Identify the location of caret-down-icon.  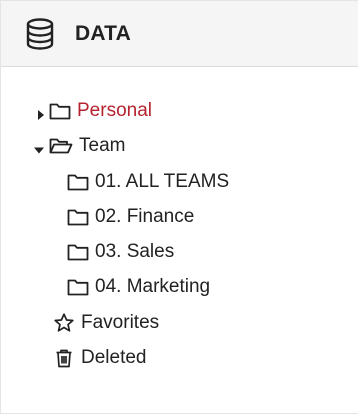
(39, 147).